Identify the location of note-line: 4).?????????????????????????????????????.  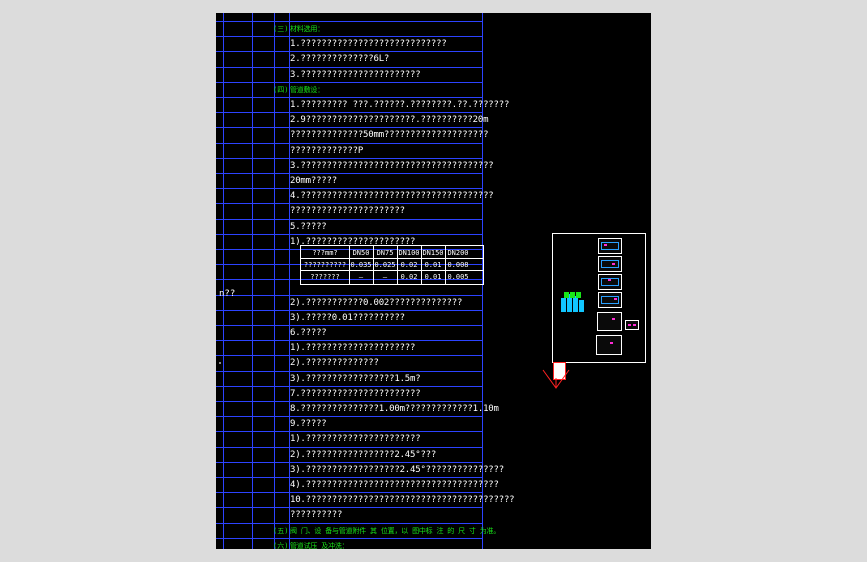
(357, 485).